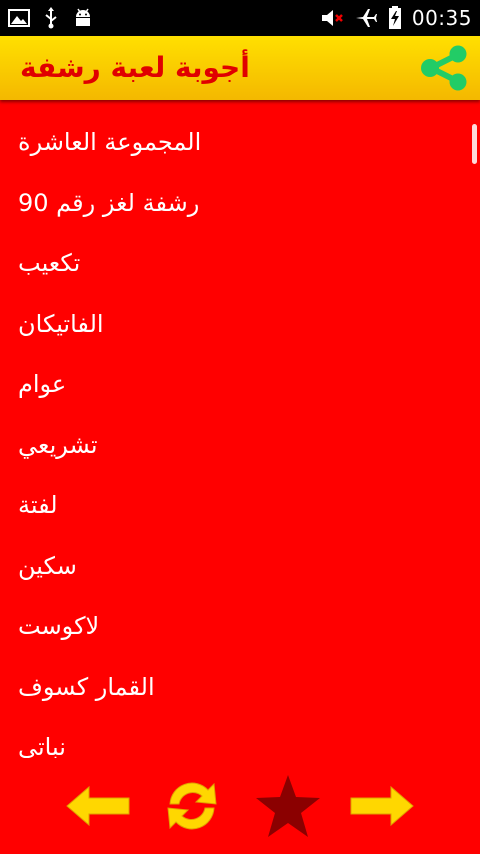 This screenshot has width=480, height=854. What do you see at coordinates (19, 18) in the screenshot?
I see `image-icon` at bounding box center [19, 18].